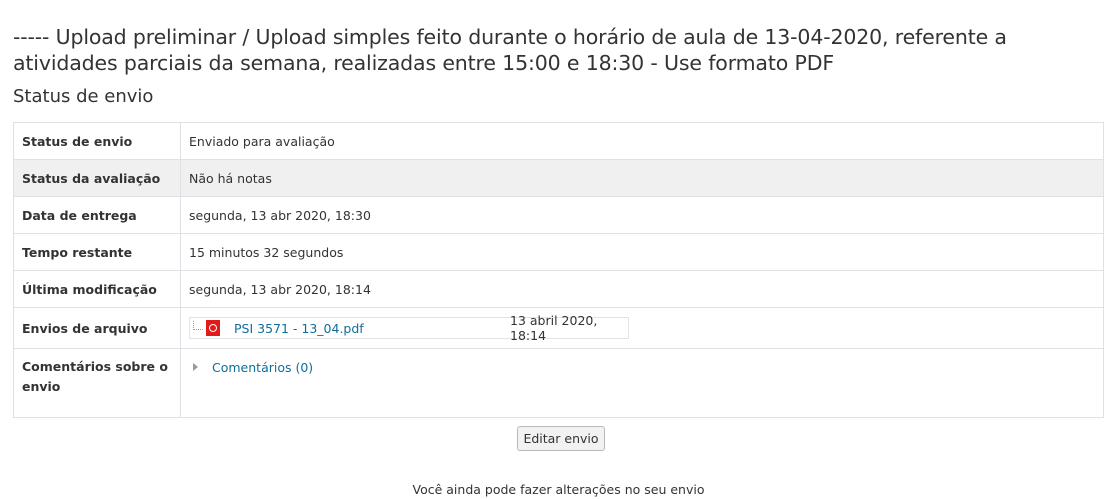  Describe the element at coordinates (97, 328) in the screenshot. I see `row-label: Envios de arquivo` at that location.